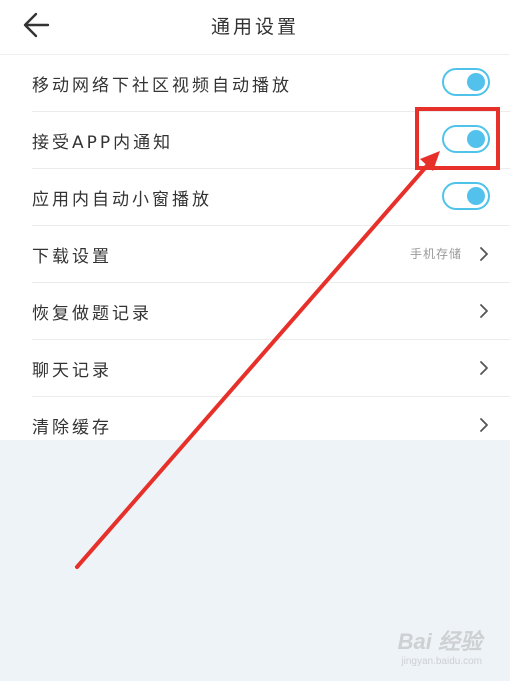  Describe the element at coordinates (72, 257) in the screenshot. I see `setting-label: 下载设置` at that location.